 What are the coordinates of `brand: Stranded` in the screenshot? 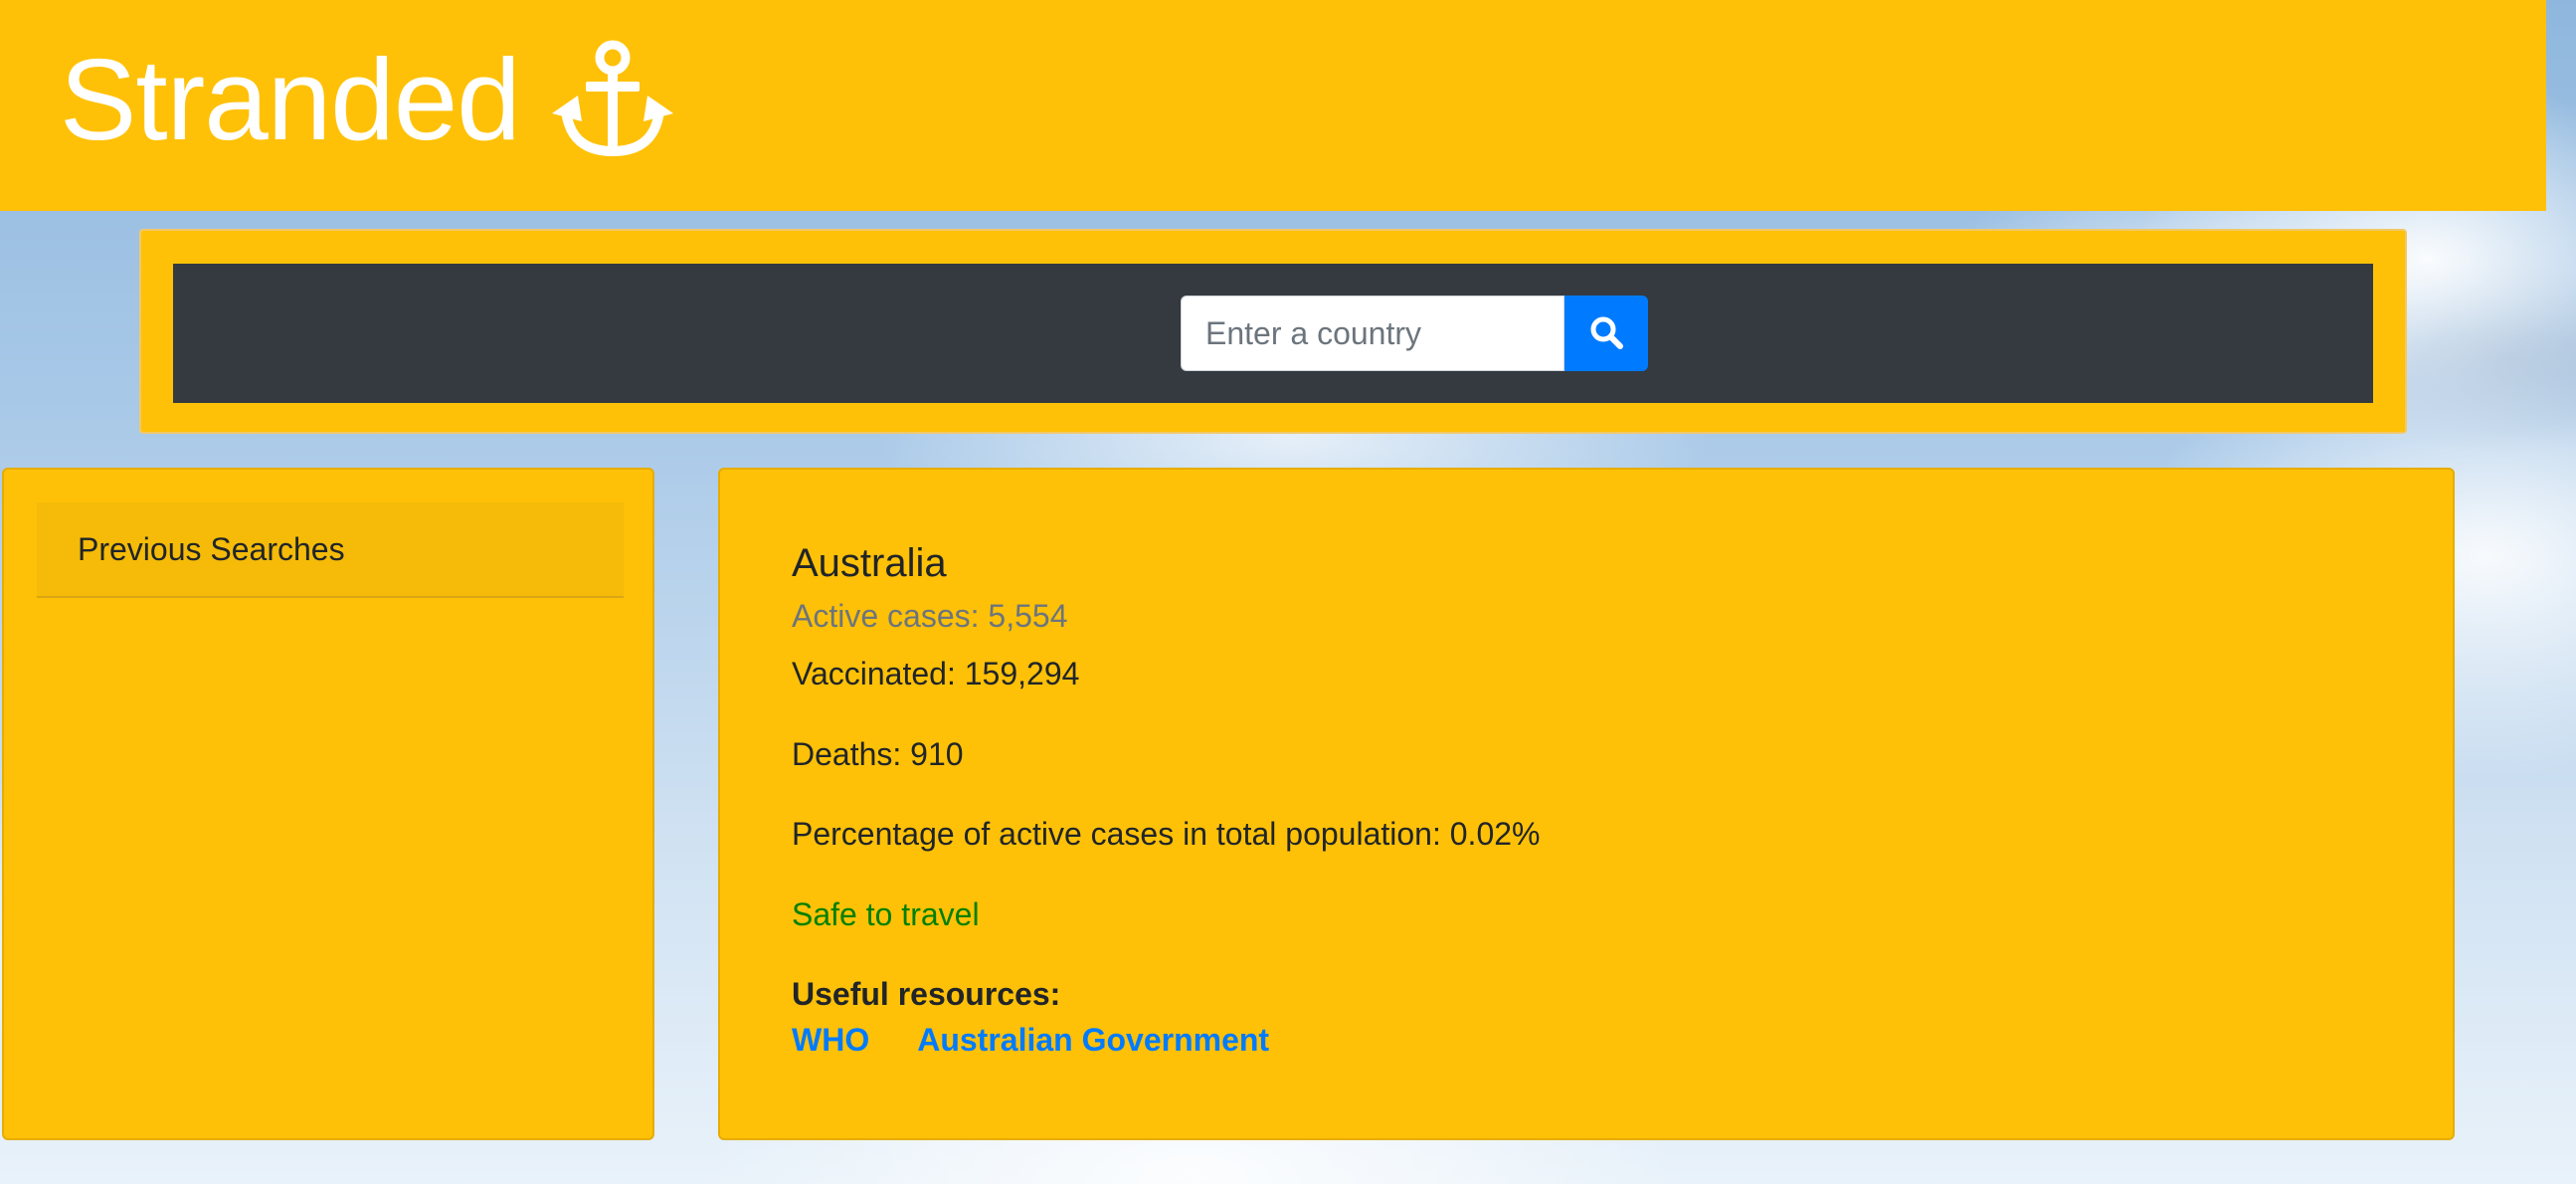 It's located at (368, 99).